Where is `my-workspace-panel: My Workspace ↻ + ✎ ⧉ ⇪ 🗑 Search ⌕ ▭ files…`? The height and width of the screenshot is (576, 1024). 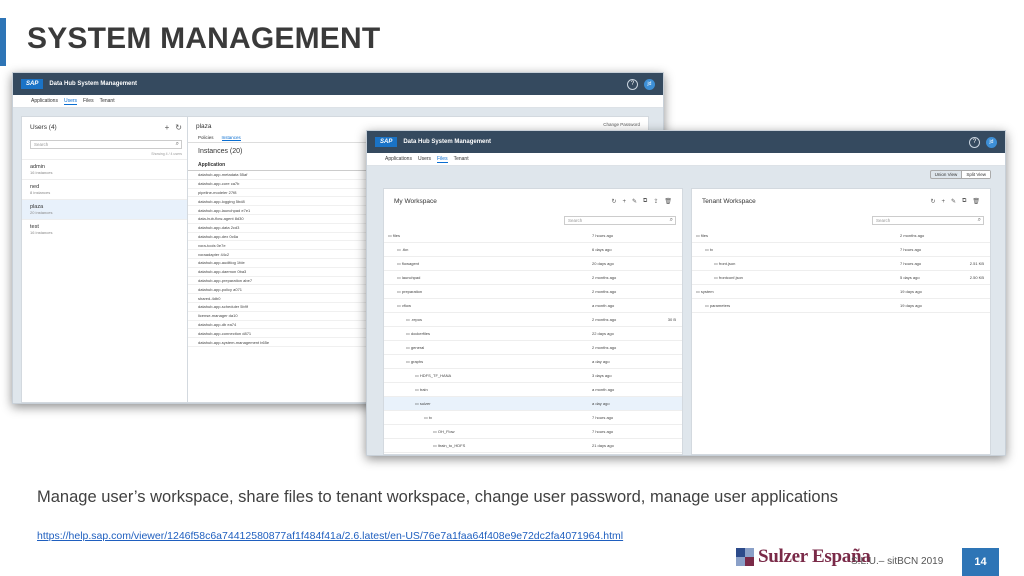 my-workspace-panel: My Workspace ↻ + ✎ ⧉ ⇪ 🗑 Search ⌕ ▭ files… is located at coordinates (533, 321).